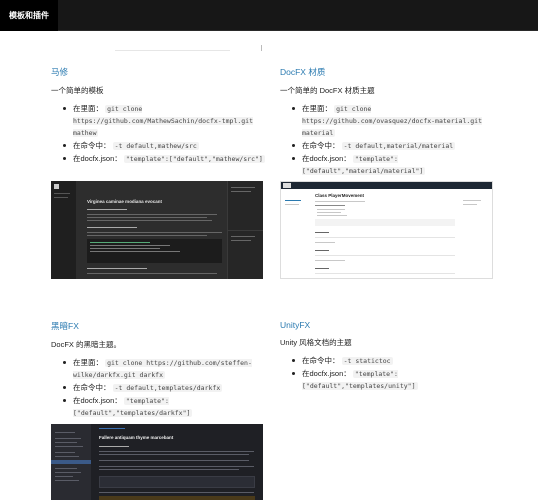 The height and width of the screenshot is (500, 538). Describe the element at coordinates (398, 146) in the screenshot. I see `code-snippet: -t default,material/material` at that location.